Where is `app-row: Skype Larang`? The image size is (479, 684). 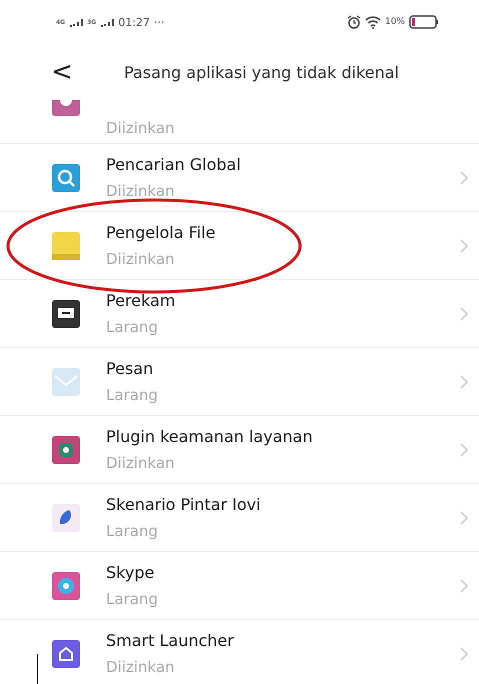
app-row: Skype Larang is located at coordinates (239, 586).